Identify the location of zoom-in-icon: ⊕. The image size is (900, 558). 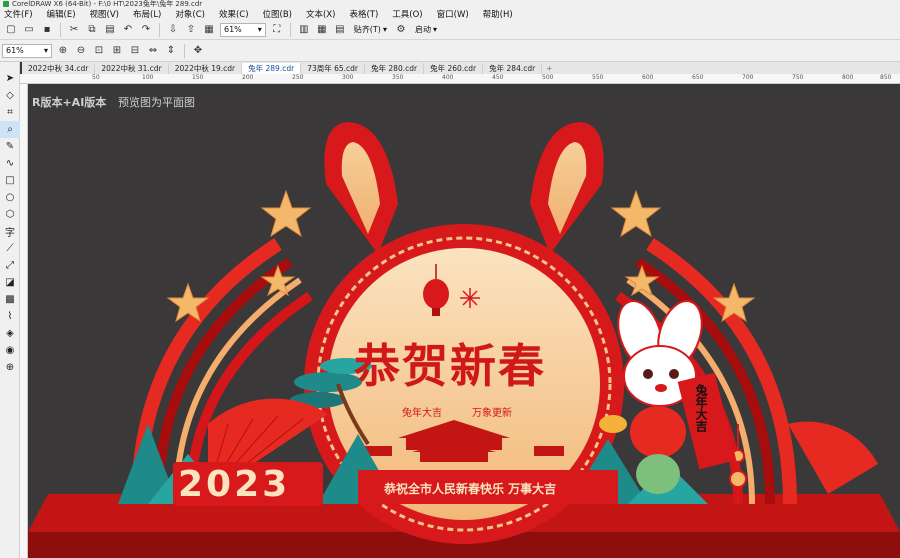
(63, 51).